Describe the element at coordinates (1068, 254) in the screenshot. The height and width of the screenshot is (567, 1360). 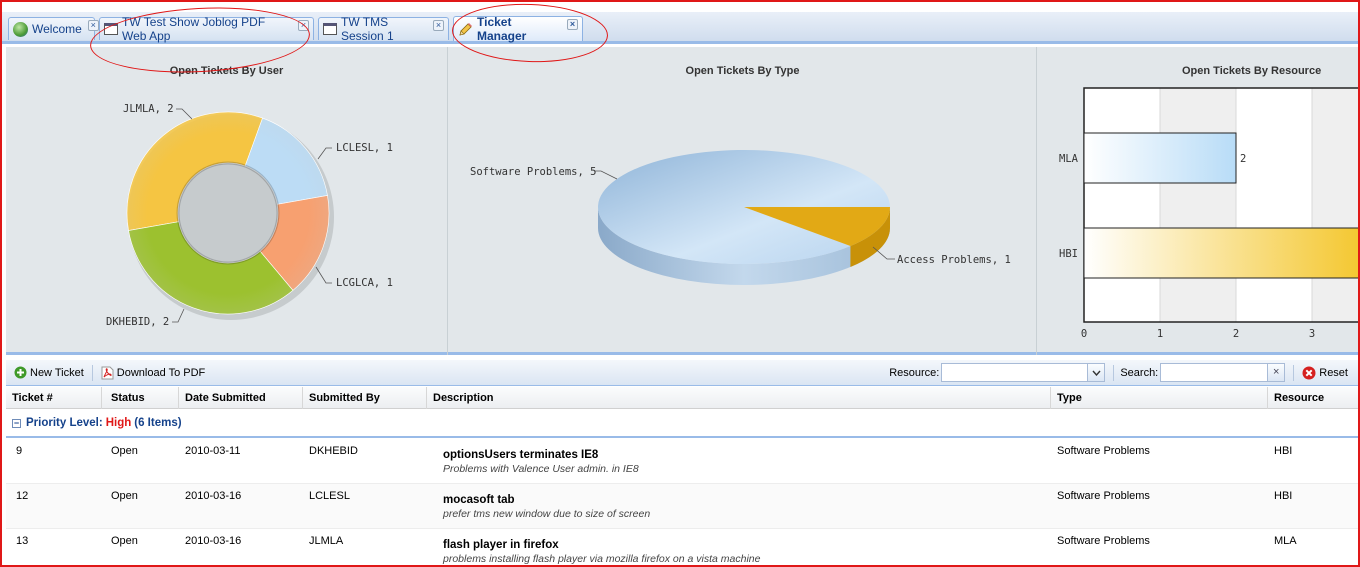
I see `category-label-hbi: HBI` at that location.